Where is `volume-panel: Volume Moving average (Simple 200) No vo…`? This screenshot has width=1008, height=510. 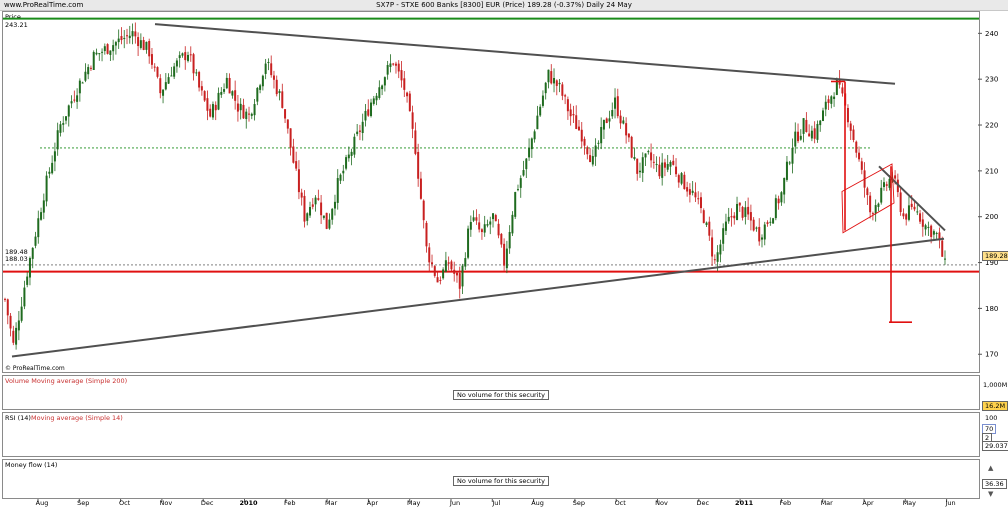 volume-panel: Volume Moving average (Simple 200) No vo… is located at coordinates (491, 392).